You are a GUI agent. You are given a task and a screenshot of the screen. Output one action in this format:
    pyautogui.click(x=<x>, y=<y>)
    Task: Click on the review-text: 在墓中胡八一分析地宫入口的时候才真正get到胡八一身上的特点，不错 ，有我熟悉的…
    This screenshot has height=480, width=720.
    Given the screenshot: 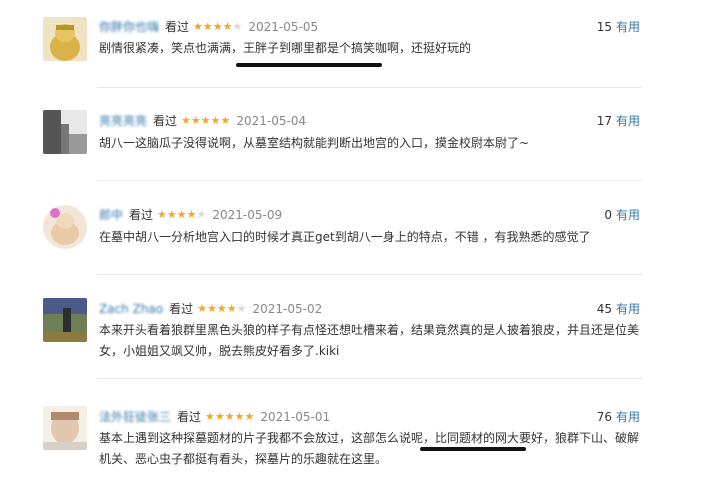 What is the action you would take?
    pyautogui.click(x=345, y=237)
    